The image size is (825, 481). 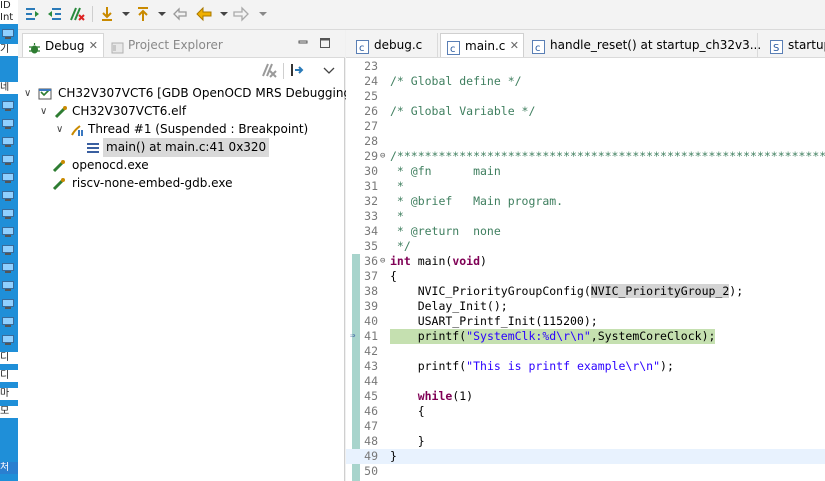 I want to click on tree-label: CH32V307VCT6 [GDB OpenOCD MRS Debugging], so click(x=207, y=93).